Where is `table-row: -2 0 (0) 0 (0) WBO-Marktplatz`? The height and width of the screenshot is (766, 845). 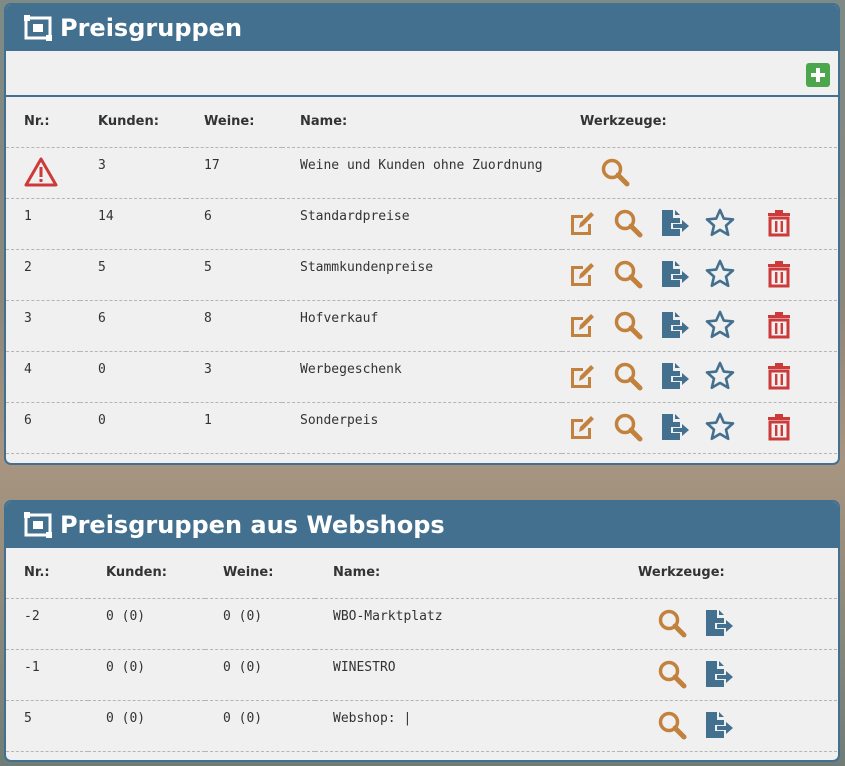
table-row: -2 0 (0) 0 (0) WBO-Marktplatz is located at coordinates (422, 623).